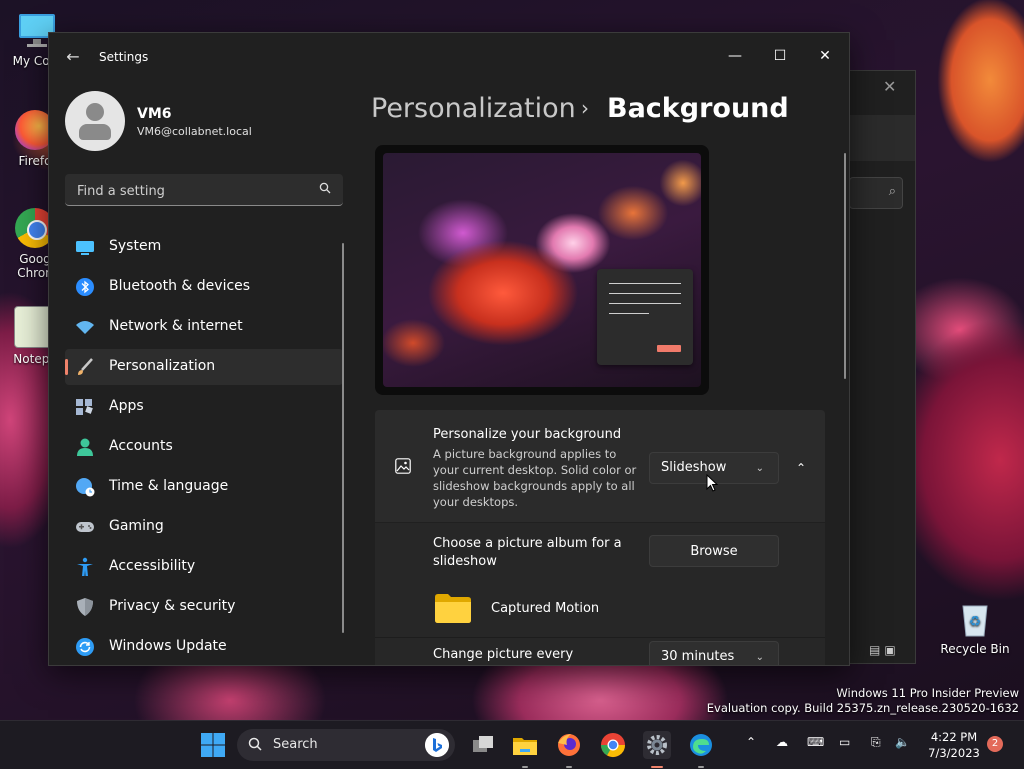 This screenshot has width=1024, height=769. I want to click on content-scrollbar, so click(845, 266).